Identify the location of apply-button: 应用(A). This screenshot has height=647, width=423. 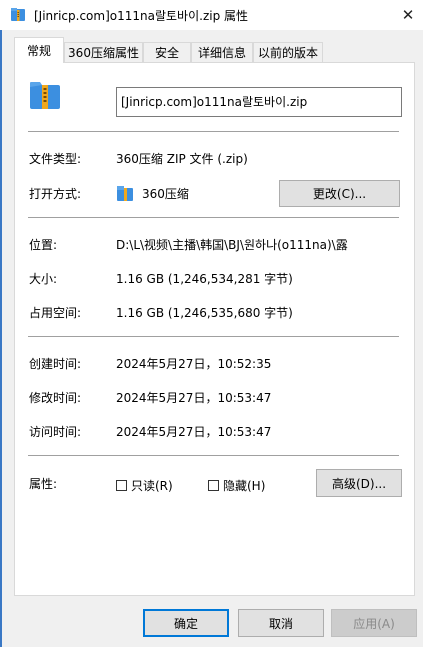
(374, 623).